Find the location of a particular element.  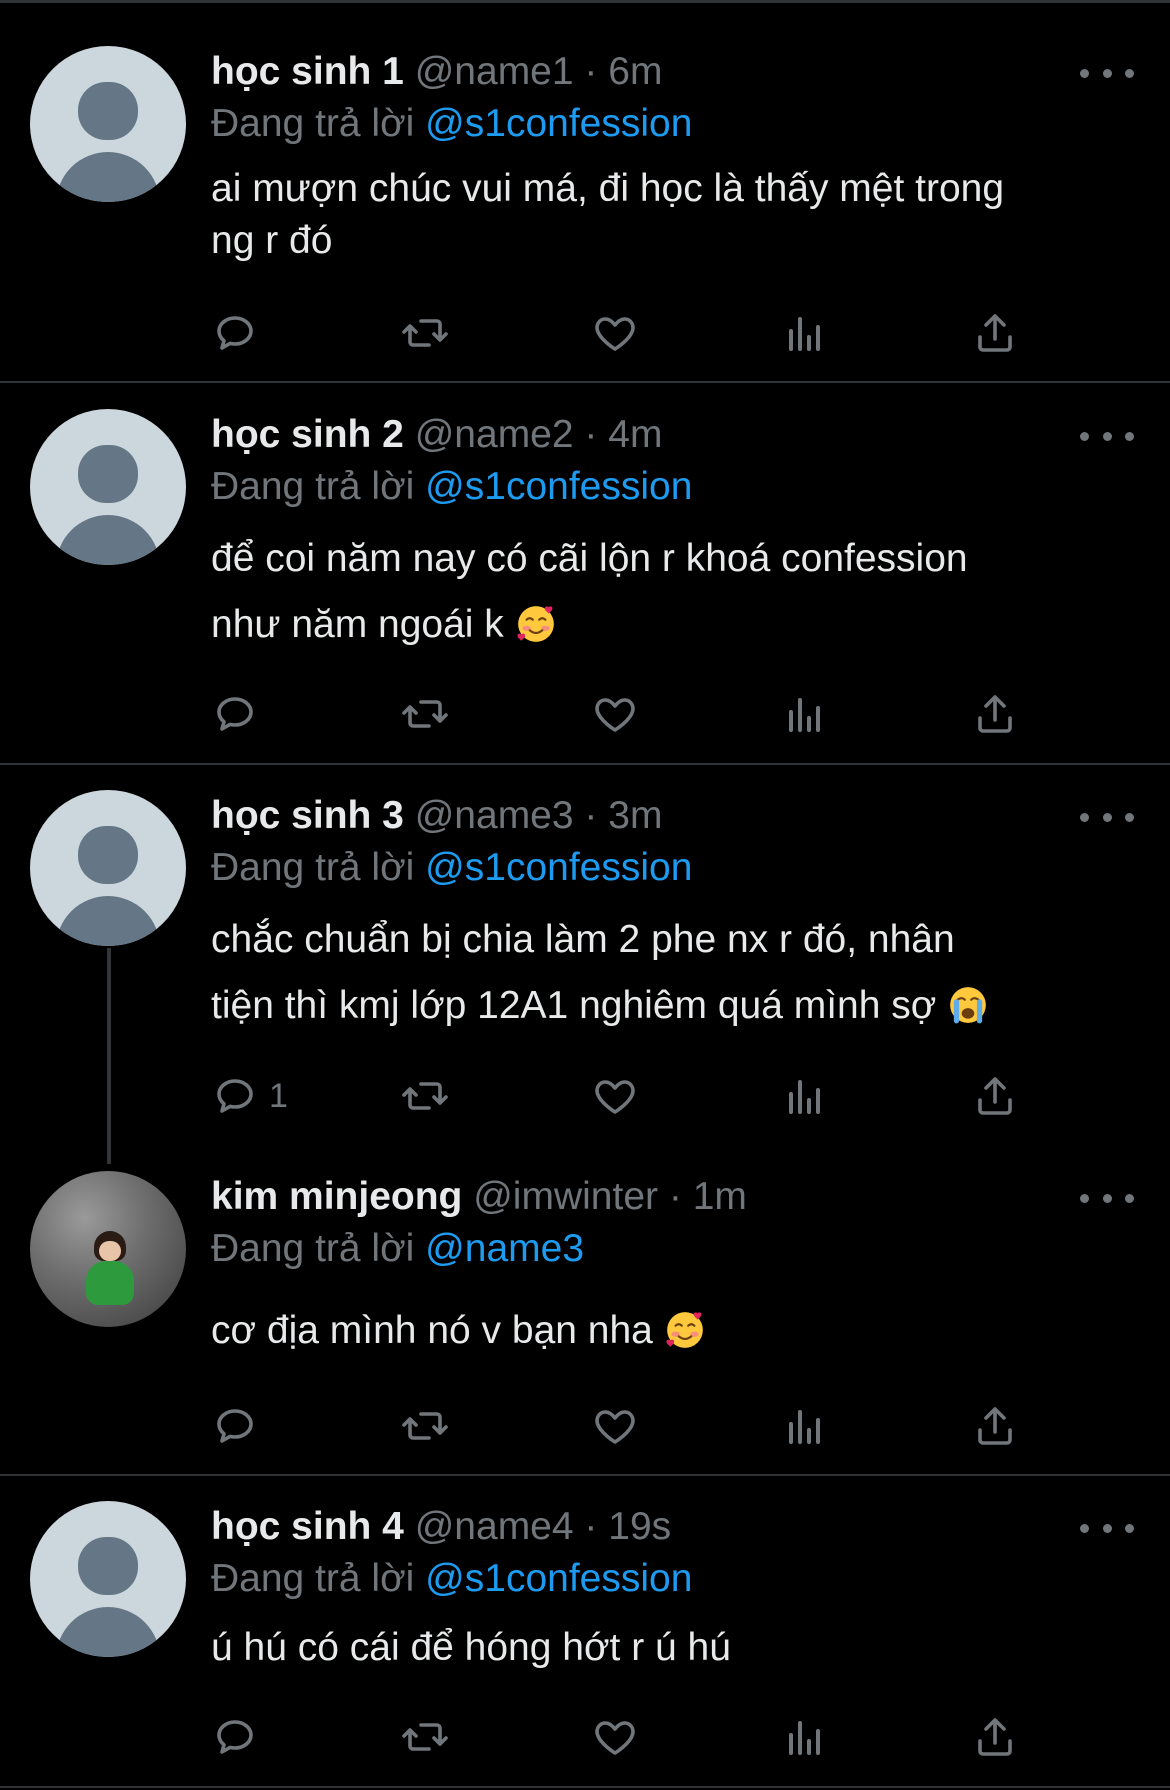

tweet-text-line: ng r đó is located at coordinates (272, 240).